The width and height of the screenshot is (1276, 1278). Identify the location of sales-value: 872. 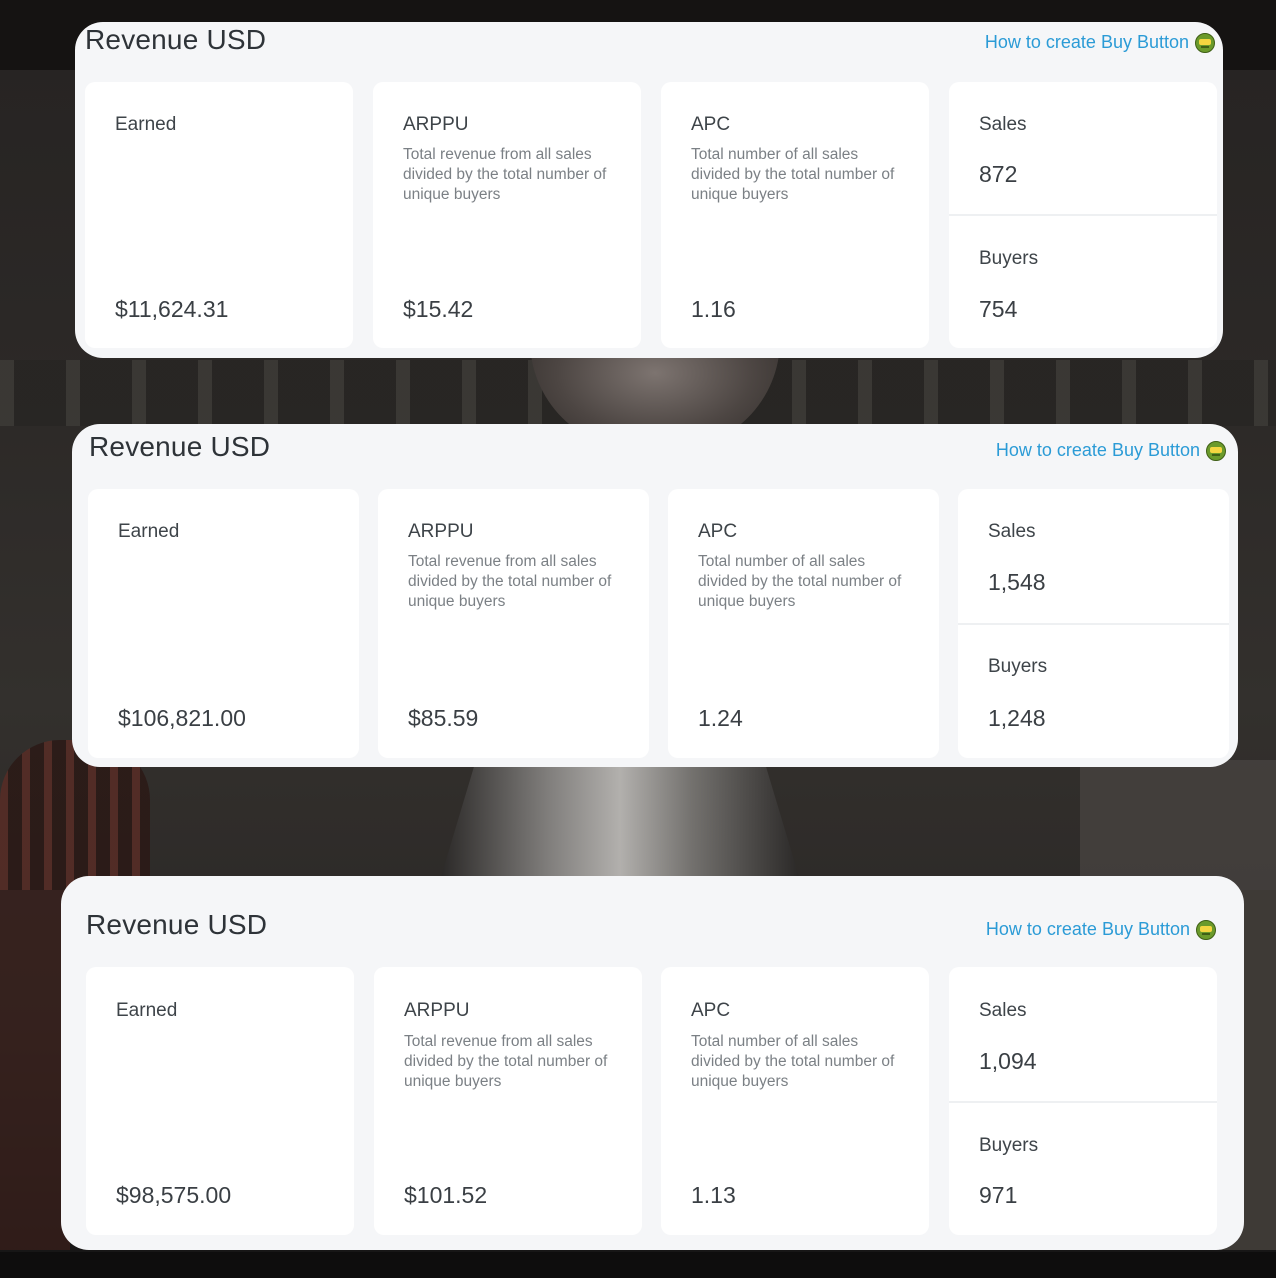
(998, 174).